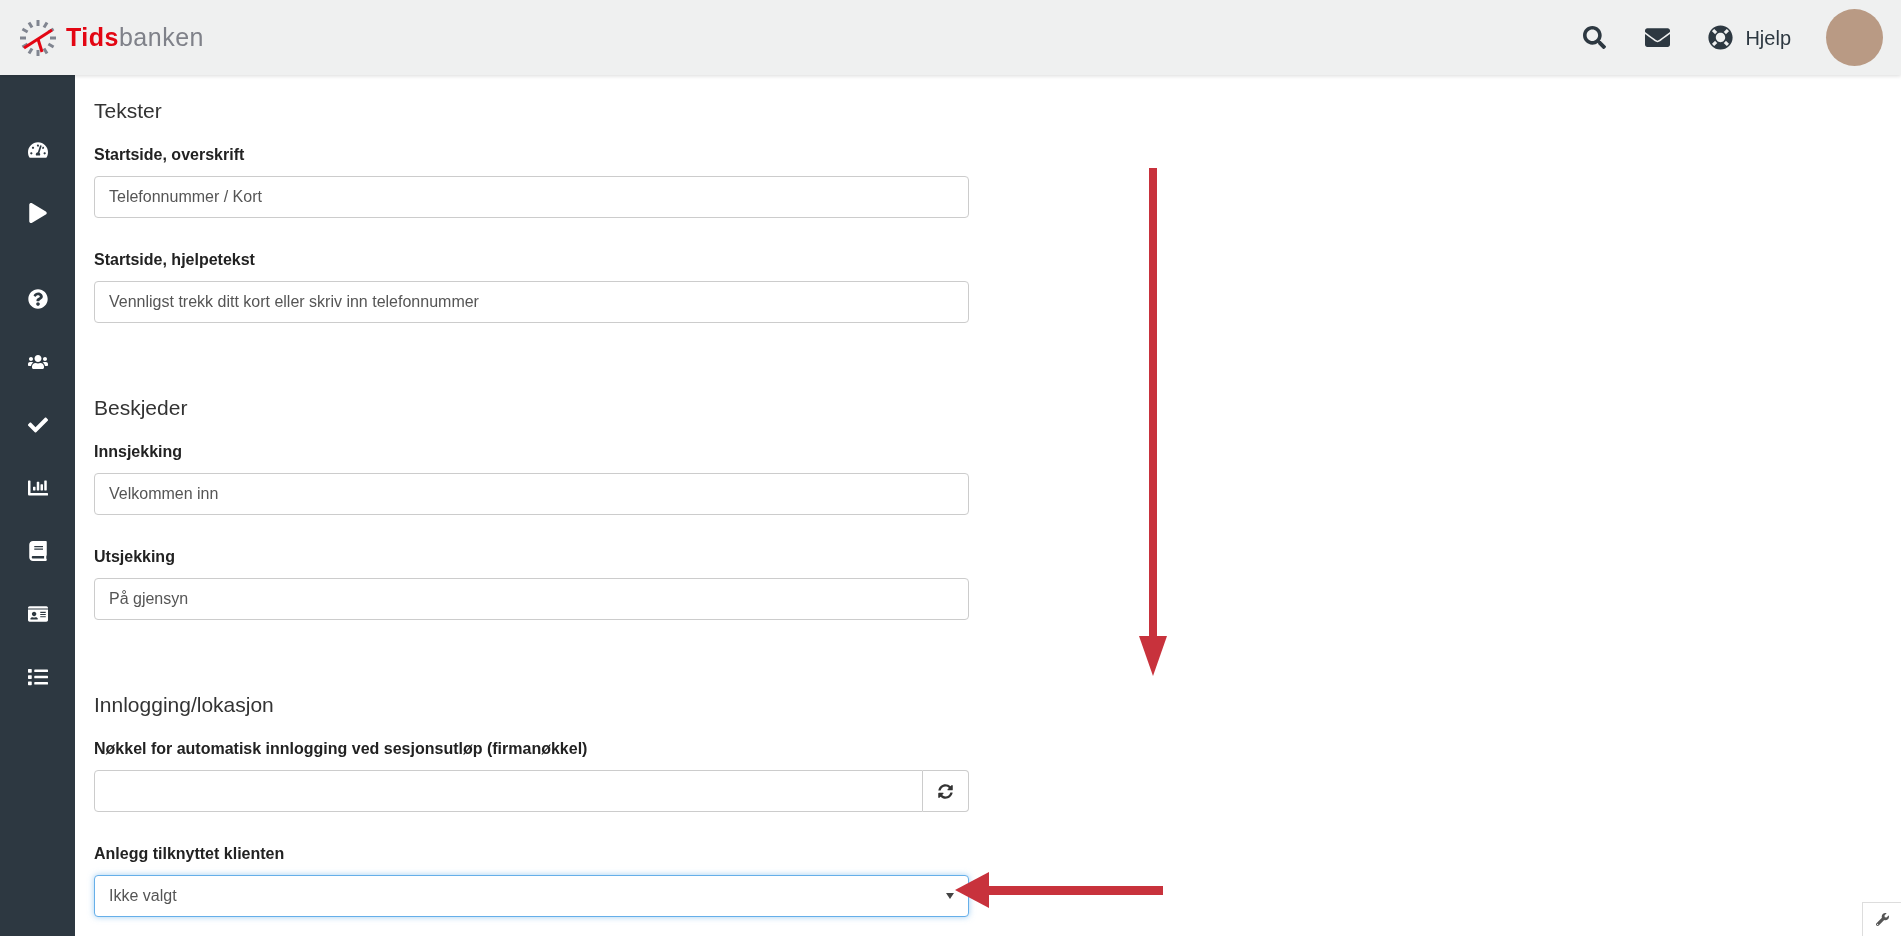  What do you see at coordinates (531, 197) in the screenshot?
I see `text-field: Telefonnummer / Kort` at bounding box center [531, 197].